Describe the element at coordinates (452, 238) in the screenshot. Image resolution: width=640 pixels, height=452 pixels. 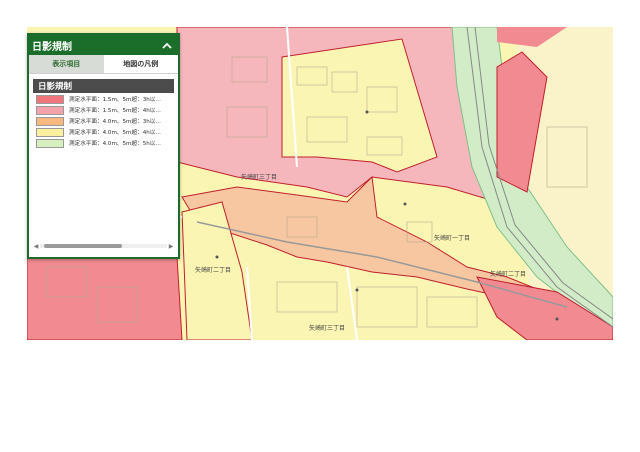
I see `map-label-area-3: 矢崎町一丁目` at that location.